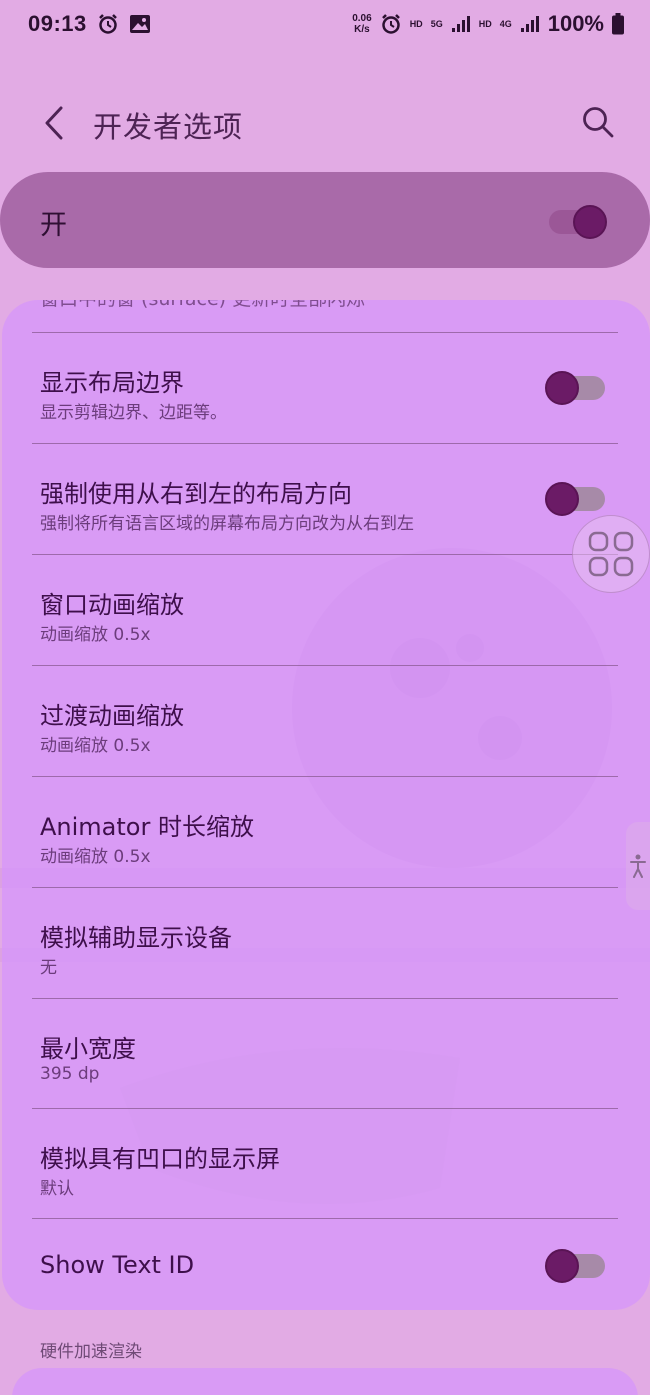  I want to click on setting-subtitle: 显示剪辑边界、边距等。, so click(133, 413).